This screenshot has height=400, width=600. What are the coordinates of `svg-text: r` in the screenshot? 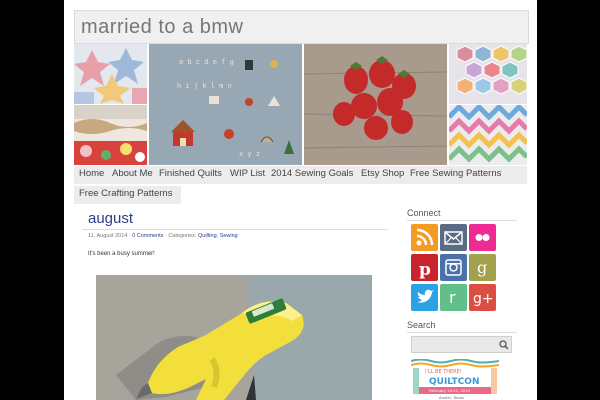 It's located at (452, 297).